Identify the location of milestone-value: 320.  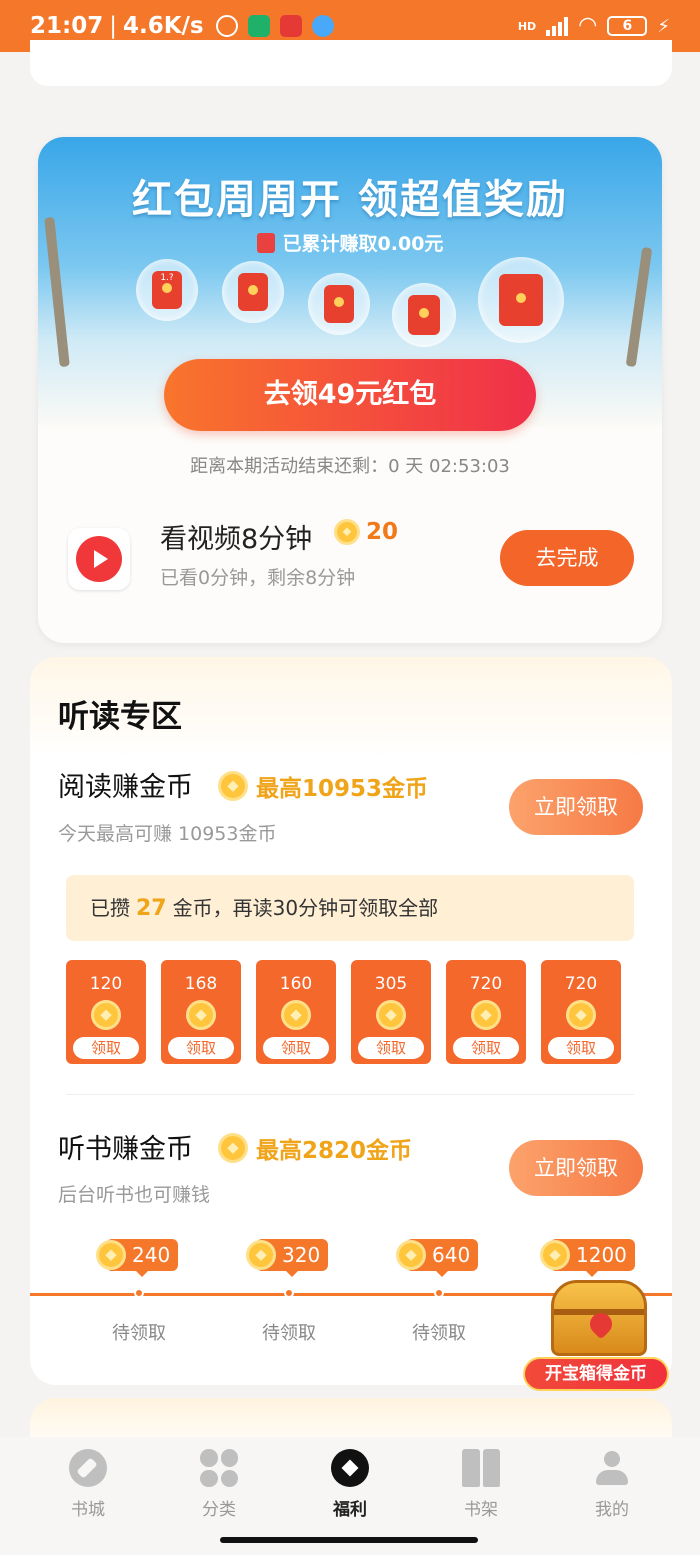
(301, 1255).